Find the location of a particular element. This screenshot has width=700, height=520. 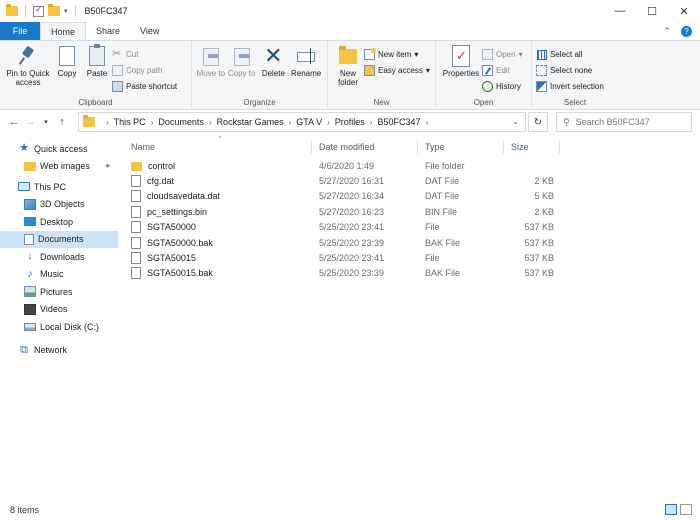

breadcrumb-documents: Documents is located at coordinates (181, 122).